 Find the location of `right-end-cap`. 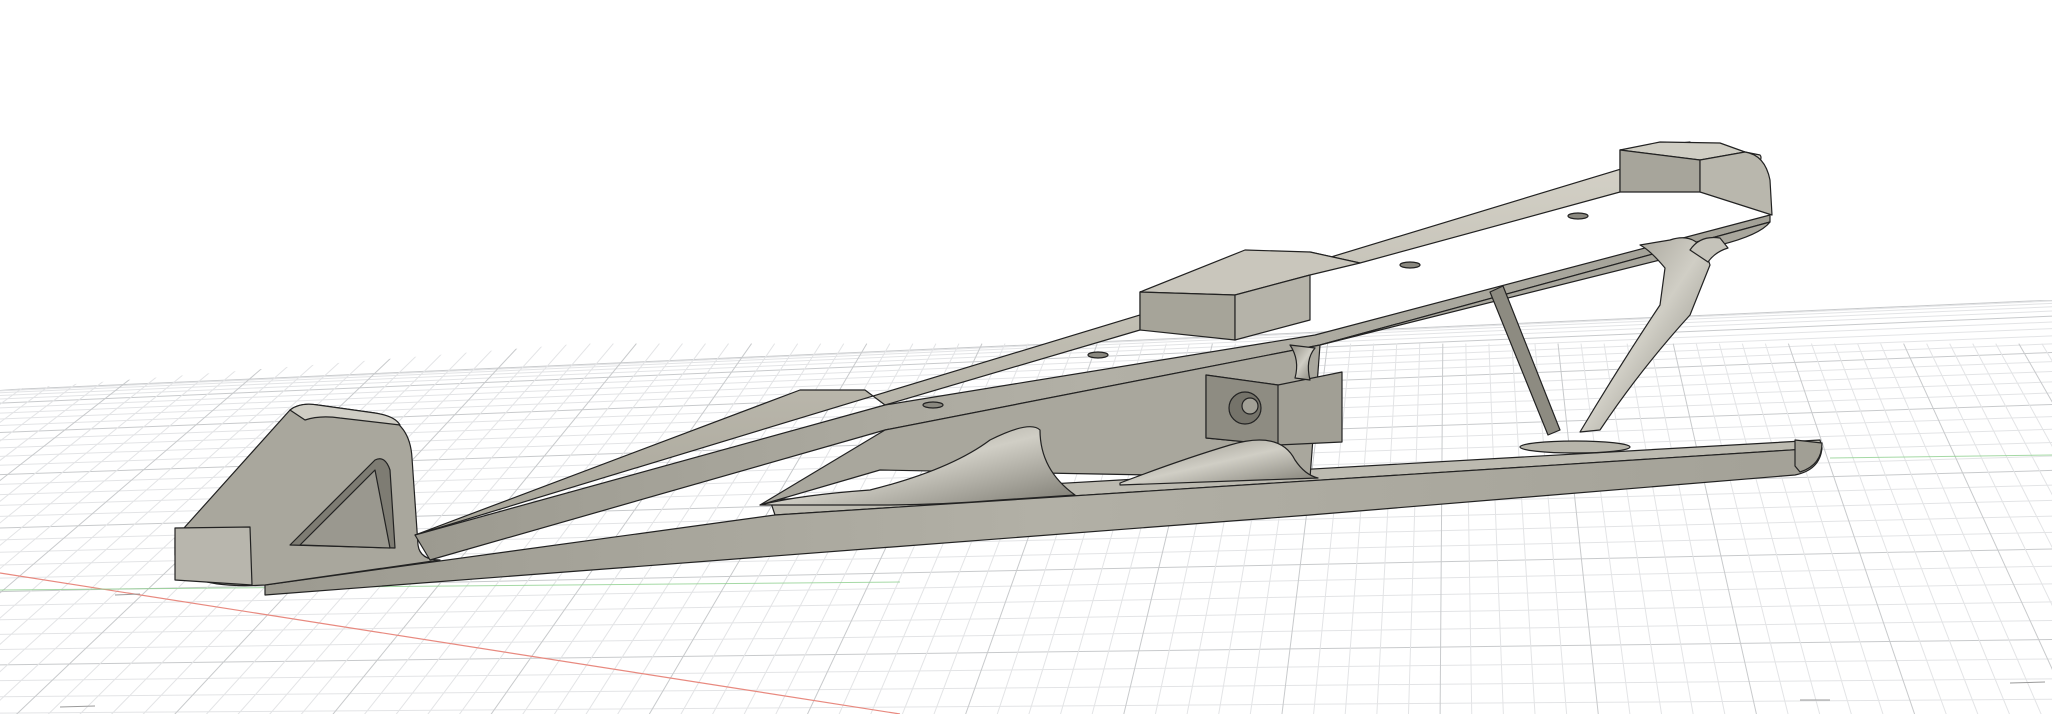

right-end-cap is located at coordinates (1736, 183).